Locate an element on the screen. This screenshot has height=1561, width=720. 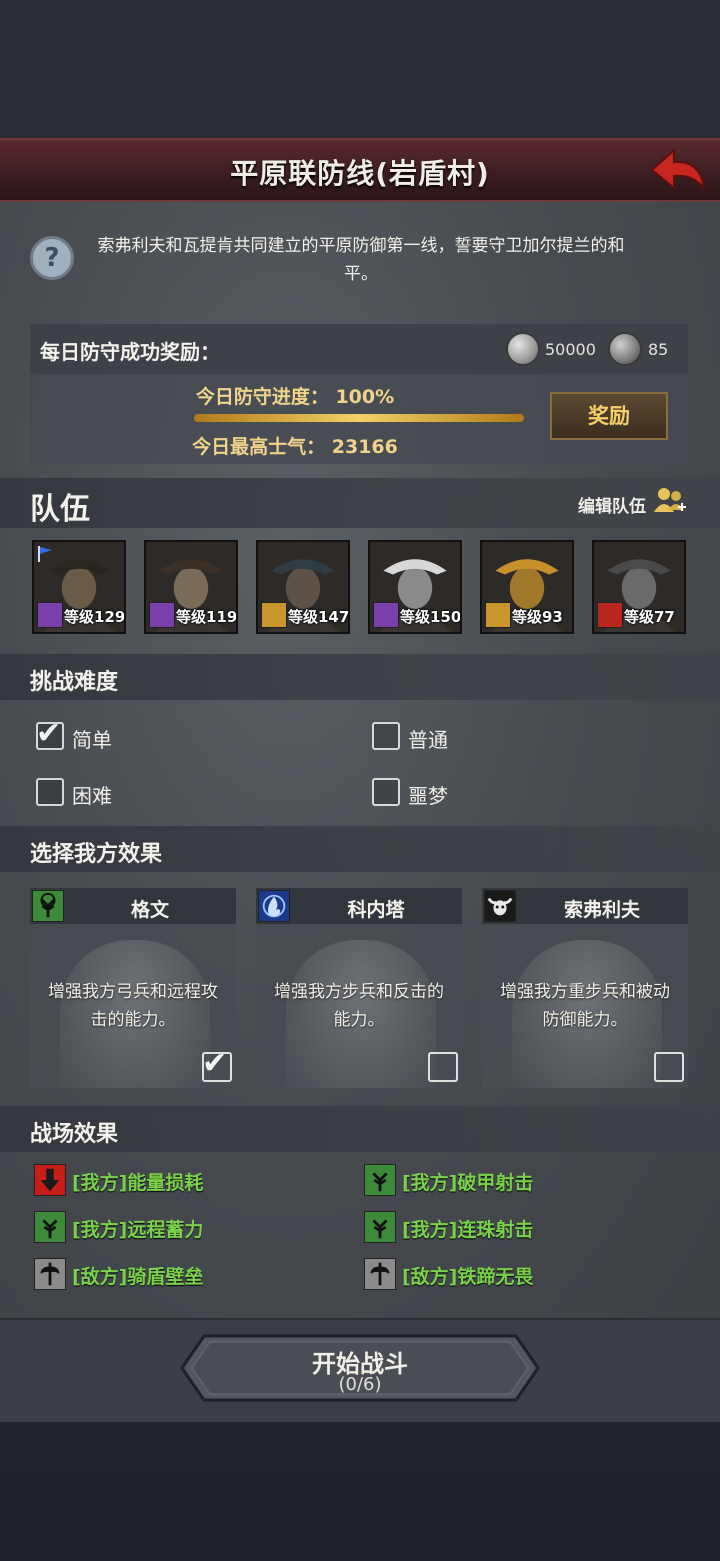
effect-card-name: 科内塔 is located at coordinates (376, 910).